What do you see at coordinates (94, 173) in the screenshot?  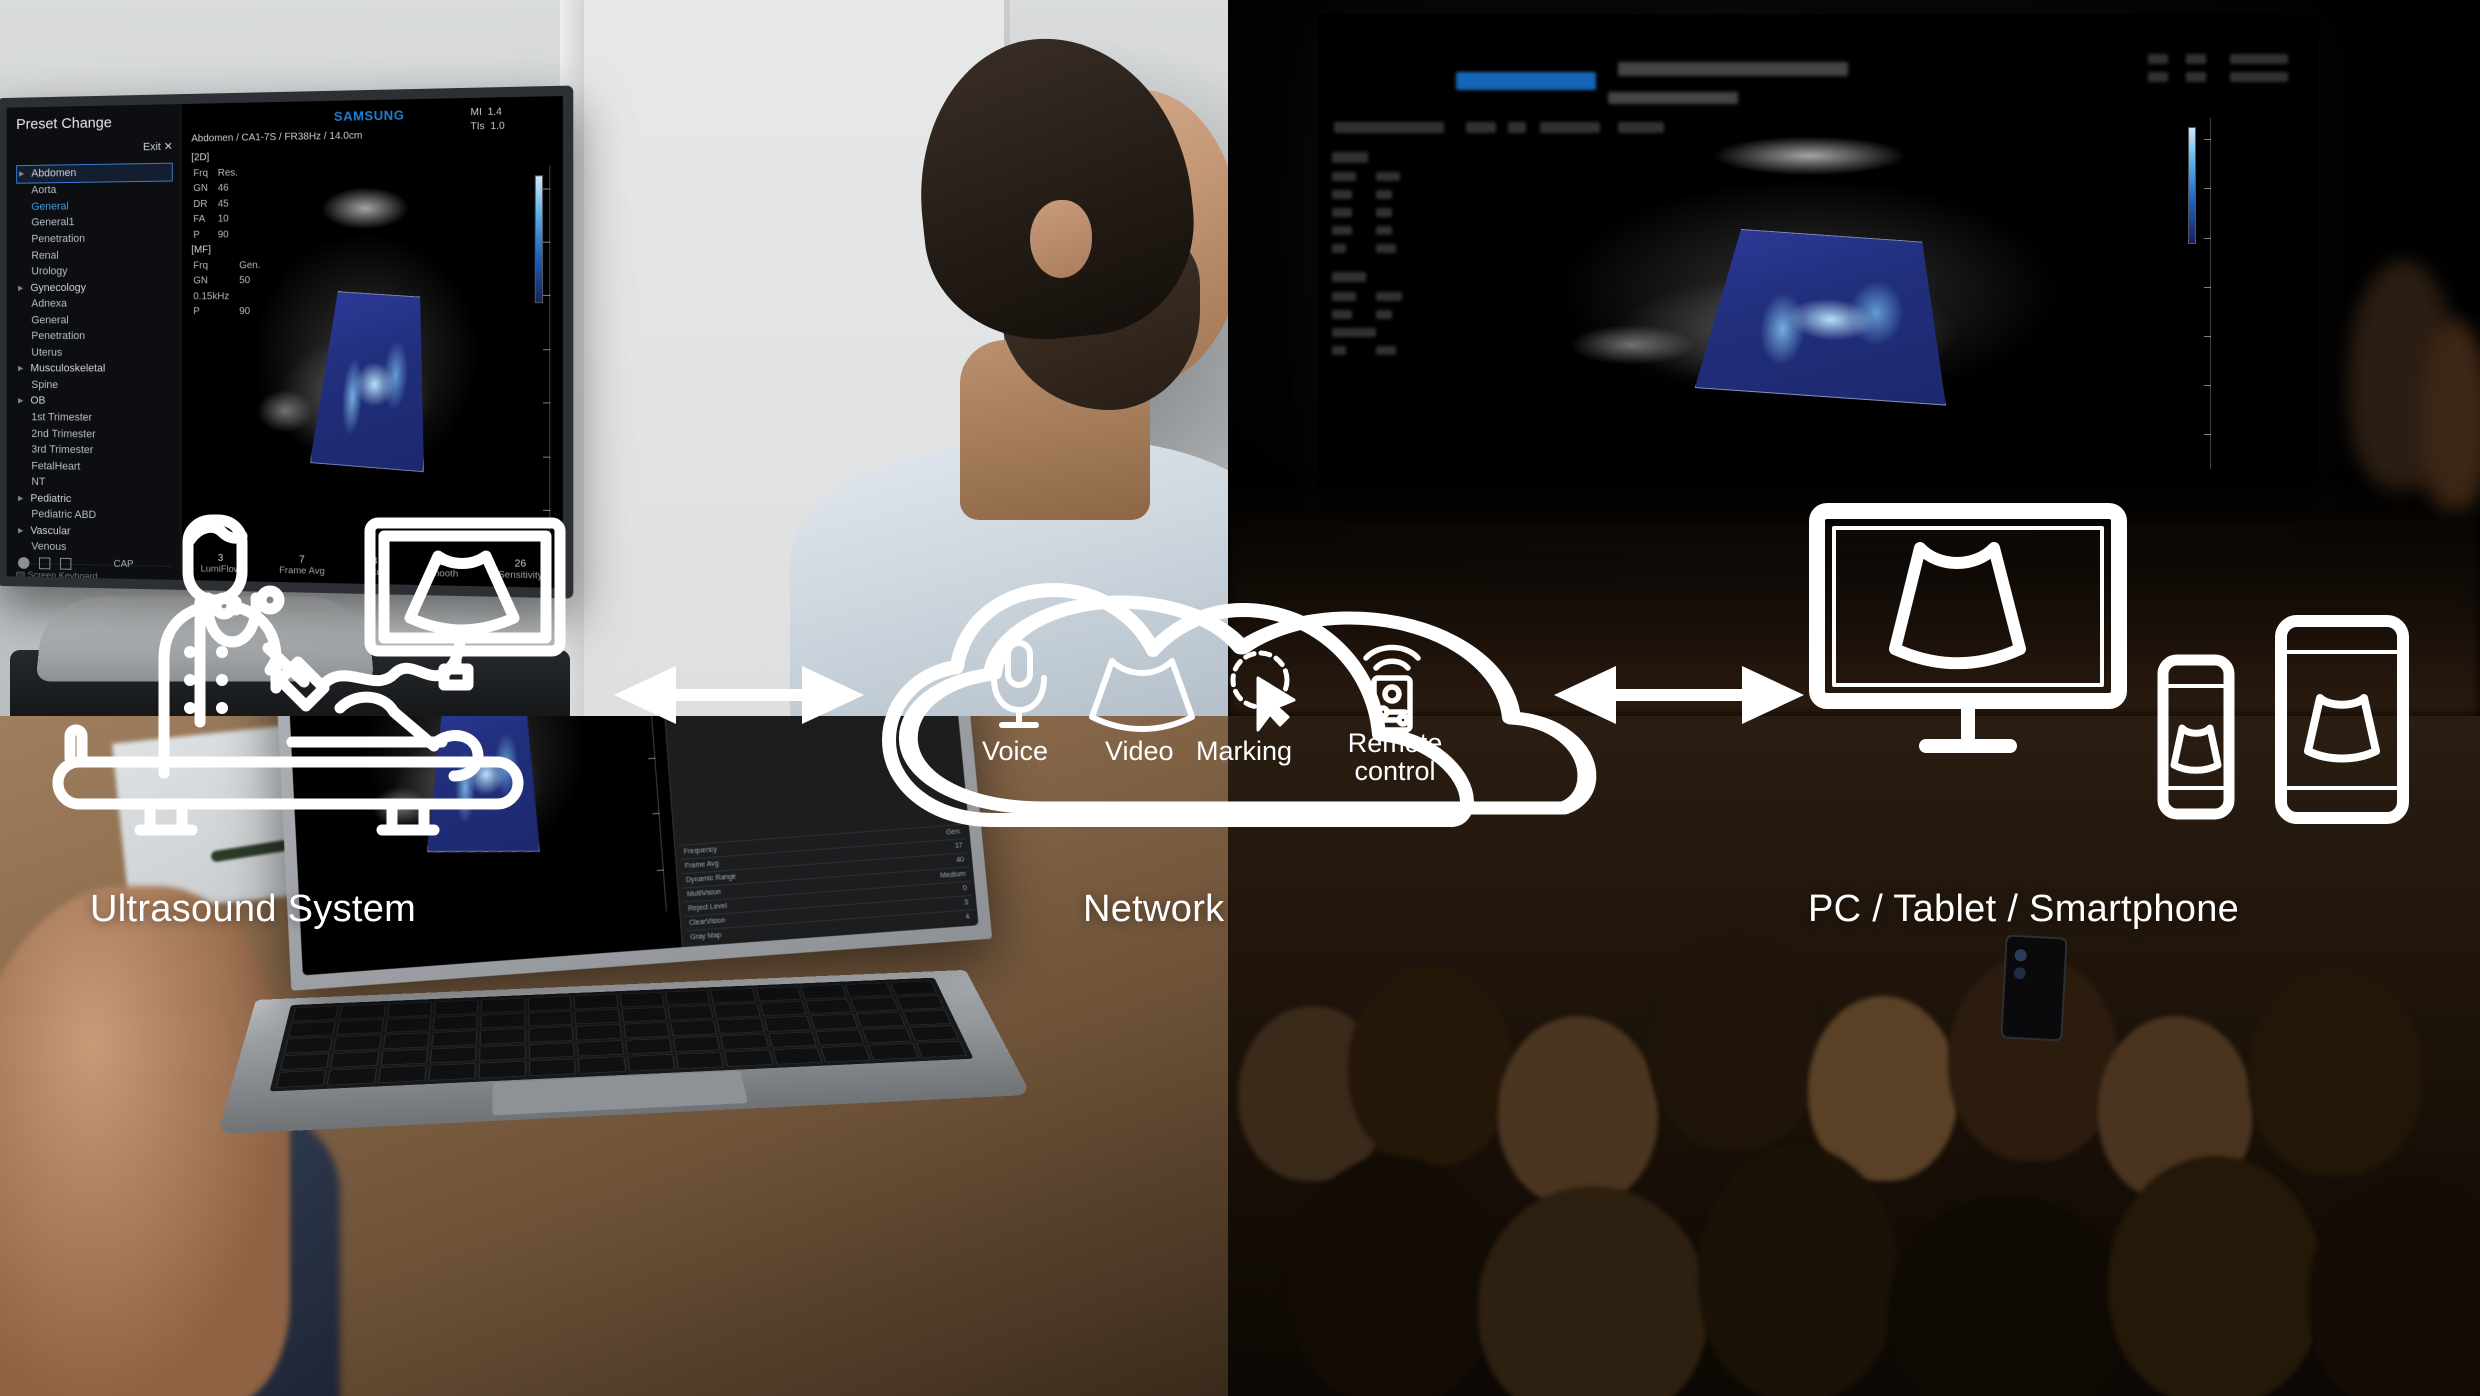 I see `preset-tree-item: Abdomen` at bounding box center [94, 173].